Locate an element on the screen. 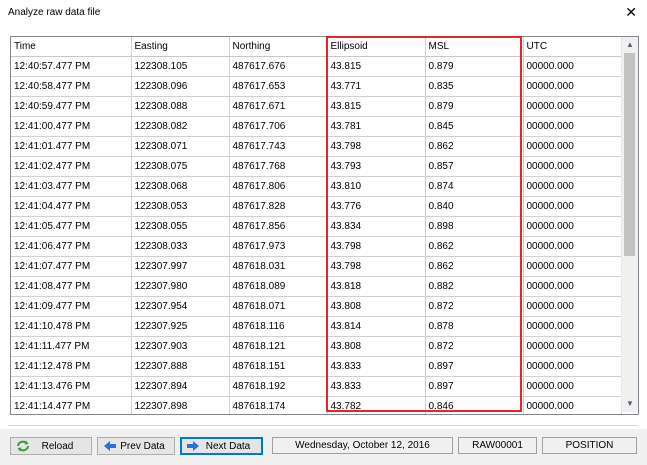  cell-northing: 487617.653 is located at coordinates (278, 86).